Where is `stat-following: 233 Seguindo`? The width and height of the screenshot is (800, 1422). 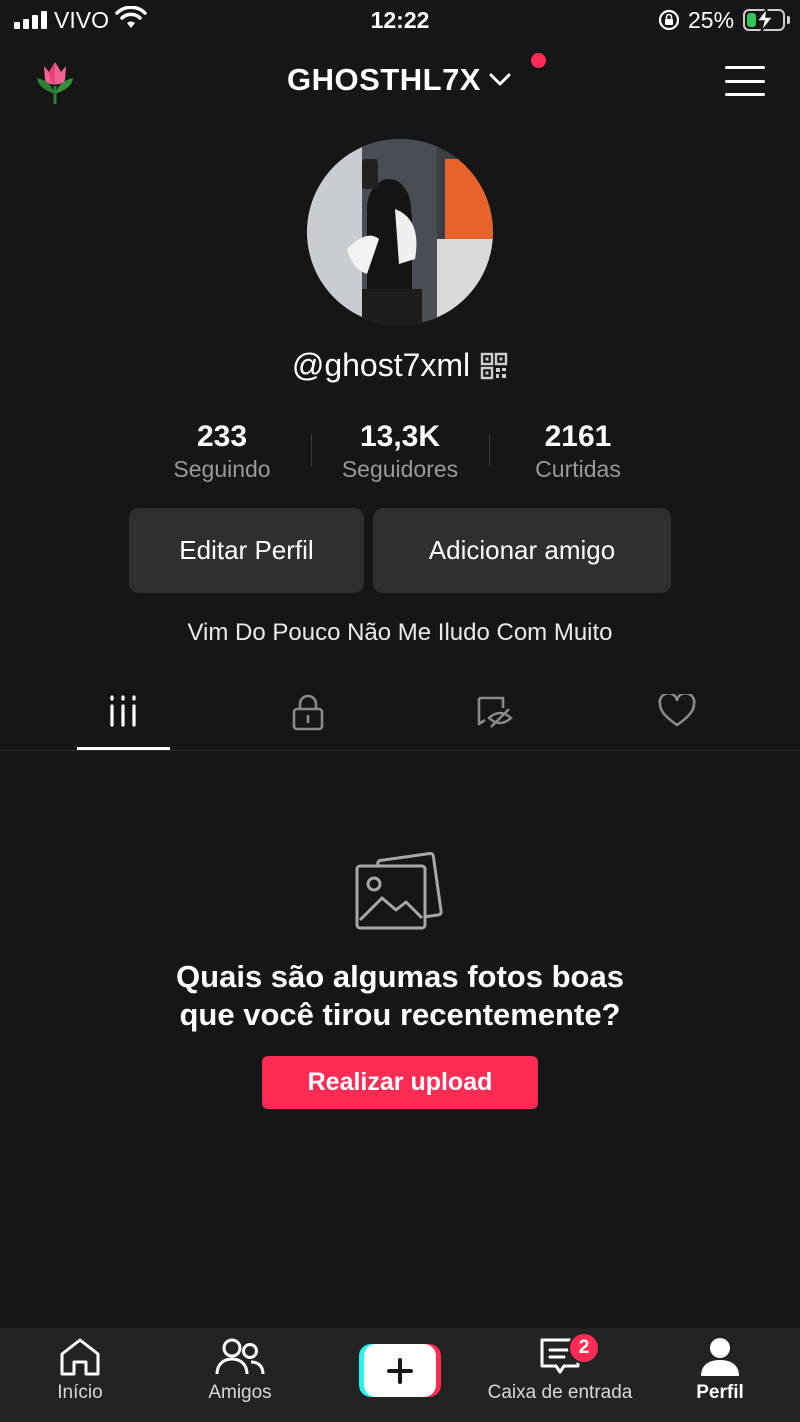 stat-following: 233 Seguindo is located at coordinates (222, 451).